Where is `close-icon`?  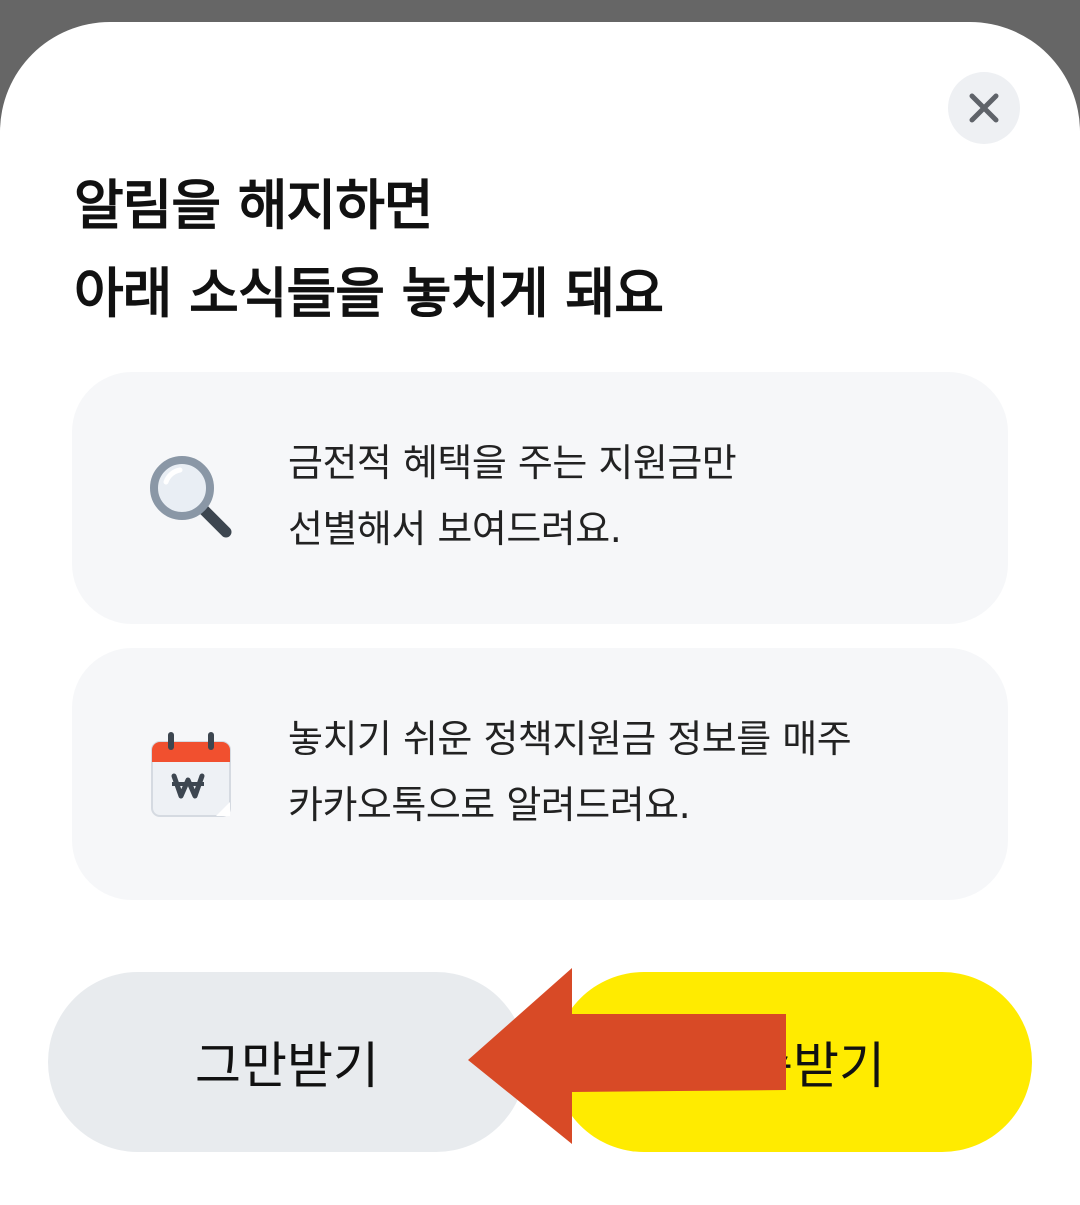
close-icon is located at coordinates (984, 108).